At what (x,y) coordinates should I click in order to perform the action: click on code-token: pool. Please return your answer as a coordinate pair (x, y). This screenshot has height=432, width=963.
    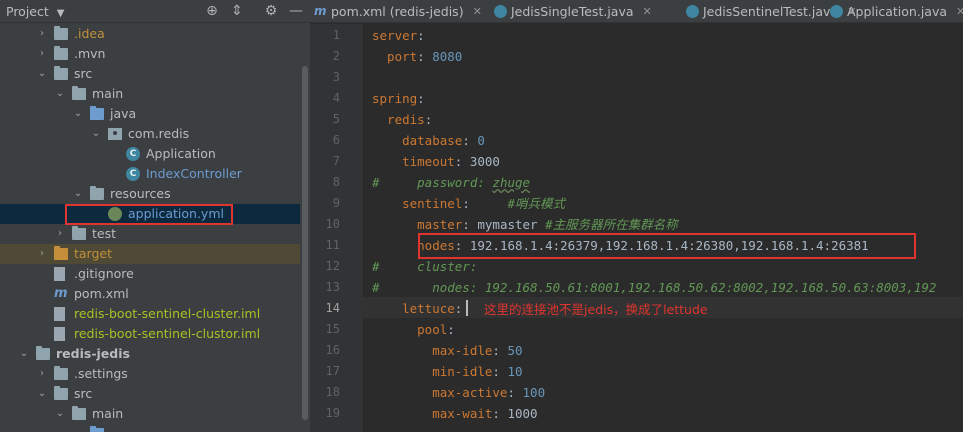
    Looking at the image, I should click on (410, 329).